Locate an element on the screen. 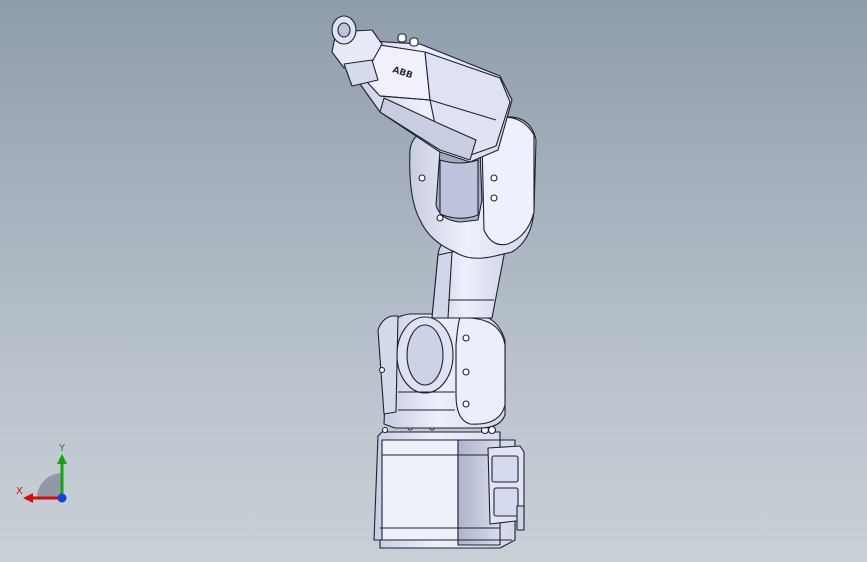 This screenshot has height=562, width=867. coordinate-triad is located at coordinates (45, 478).